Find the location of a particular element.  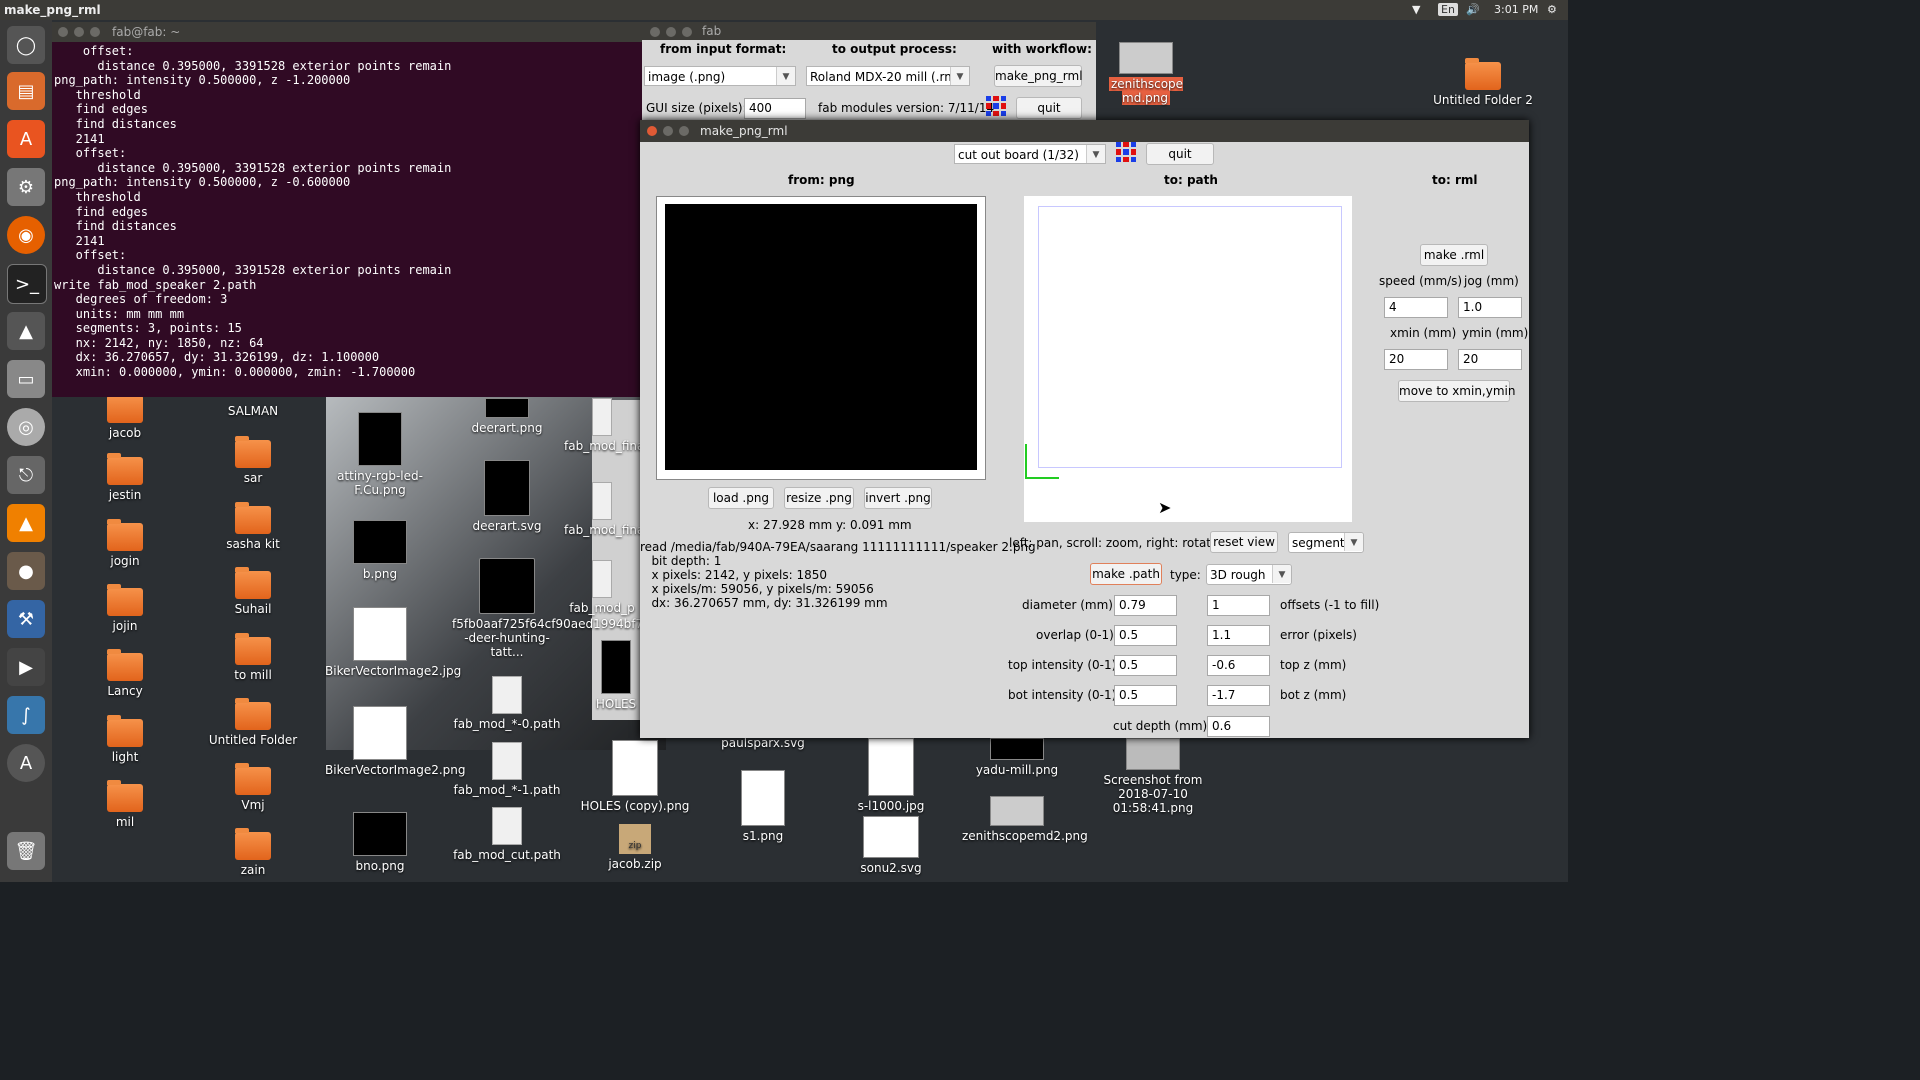

speed-input: 4 is located at coordinates (1416, 307).